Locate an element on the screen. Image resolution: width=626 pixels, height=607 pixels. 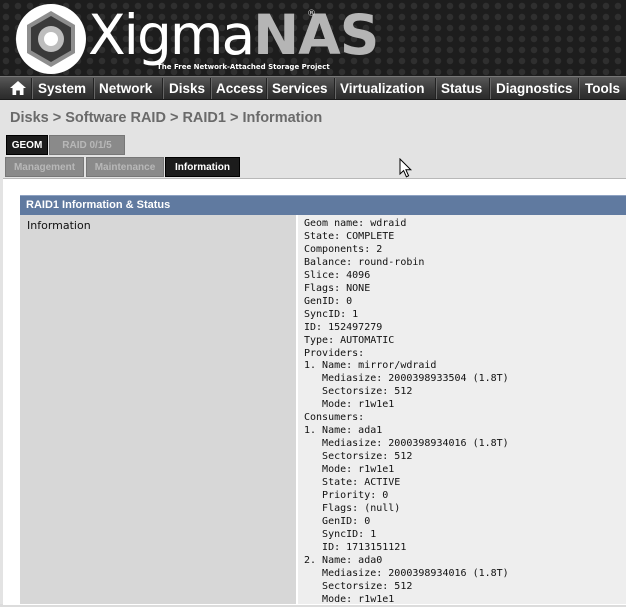
info-label: Information is located at coordinates (59, 225).